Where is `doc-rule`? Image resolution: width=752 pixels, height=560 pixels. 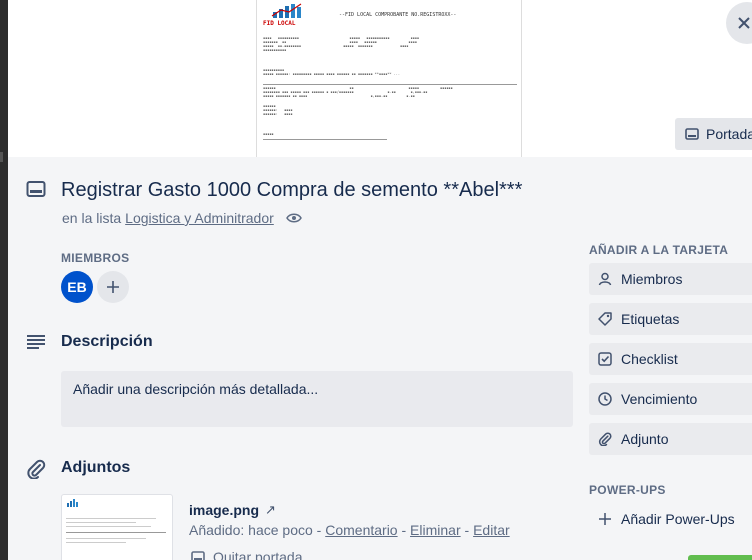 doc-rule is located at coordinates (390, 84).